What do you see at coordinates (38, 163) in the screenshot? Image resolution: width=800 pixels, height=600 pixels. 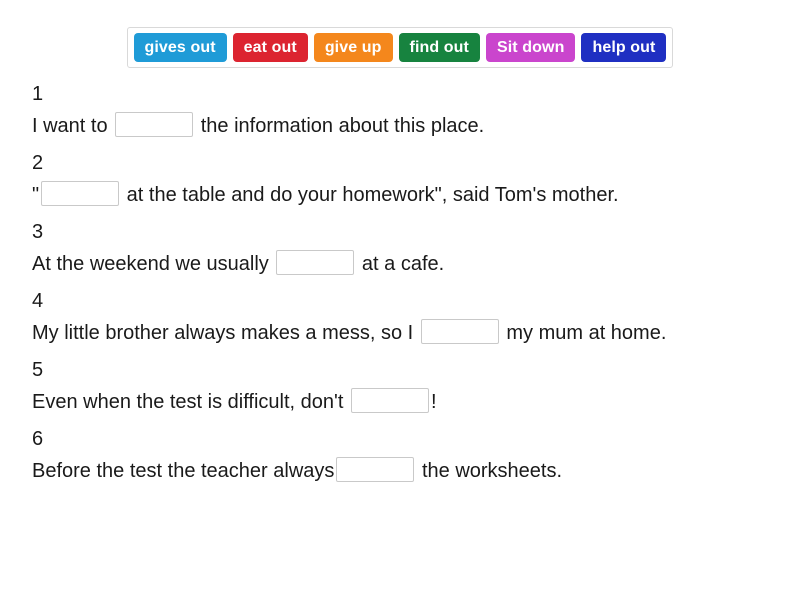 I see `question-number: 2` at bounding box center [38, 163].